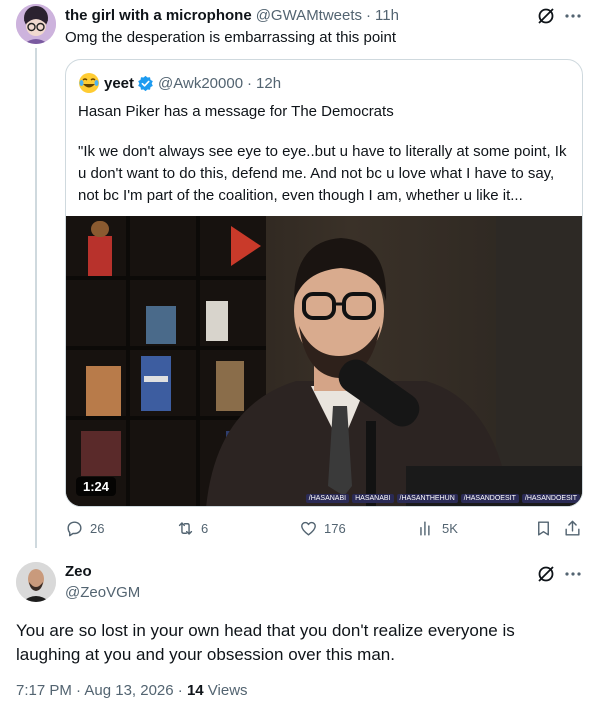  I want to click on repost-button: 6, so click(192, 528).